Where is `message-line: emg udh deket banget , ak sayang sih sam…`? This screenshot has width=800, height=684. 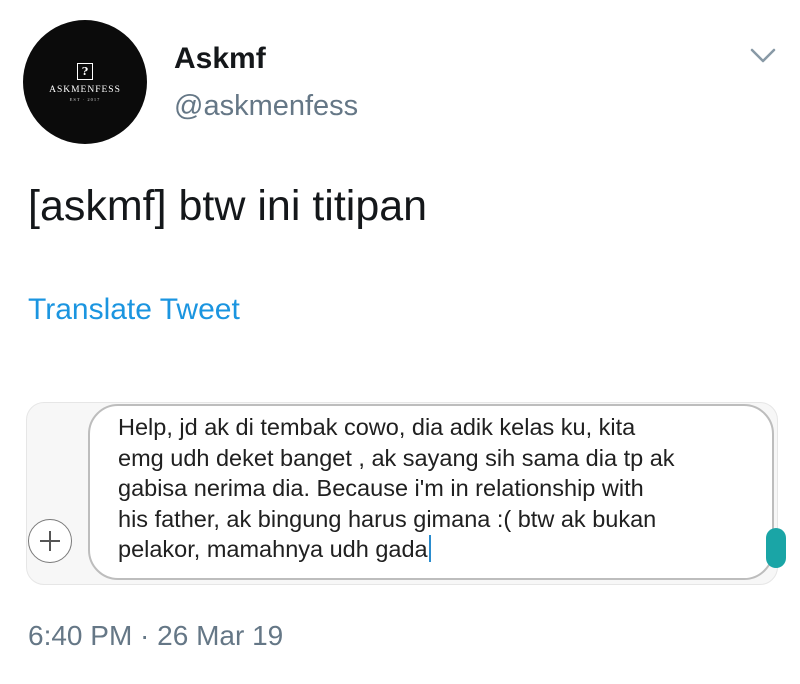
message-line: emg udh deket banget , ak sayang sih sam… is located at coordinates (396, 457).